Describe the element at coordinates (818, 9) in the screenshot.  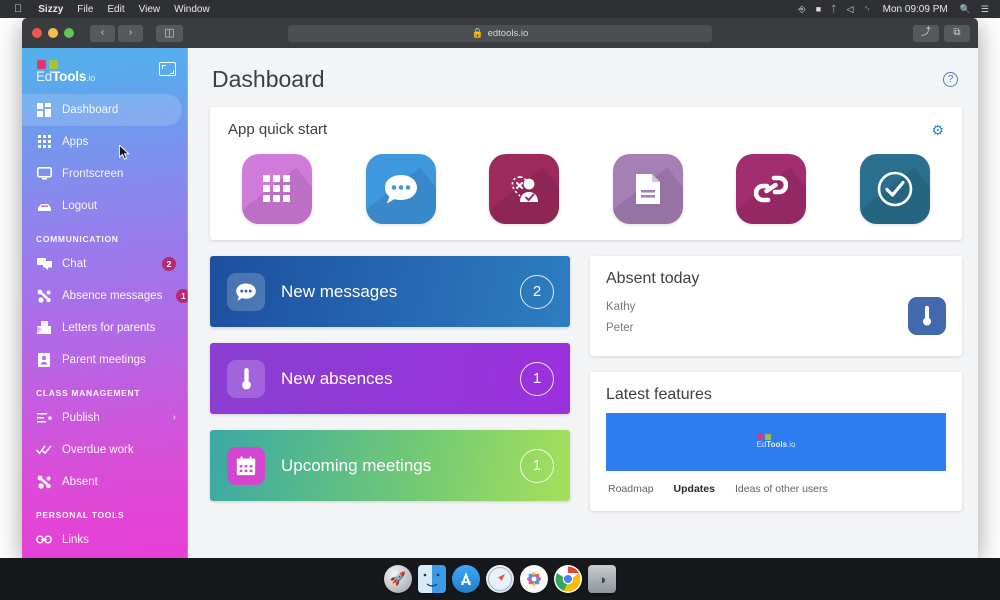
I see `battery-icon: ■` at that location.